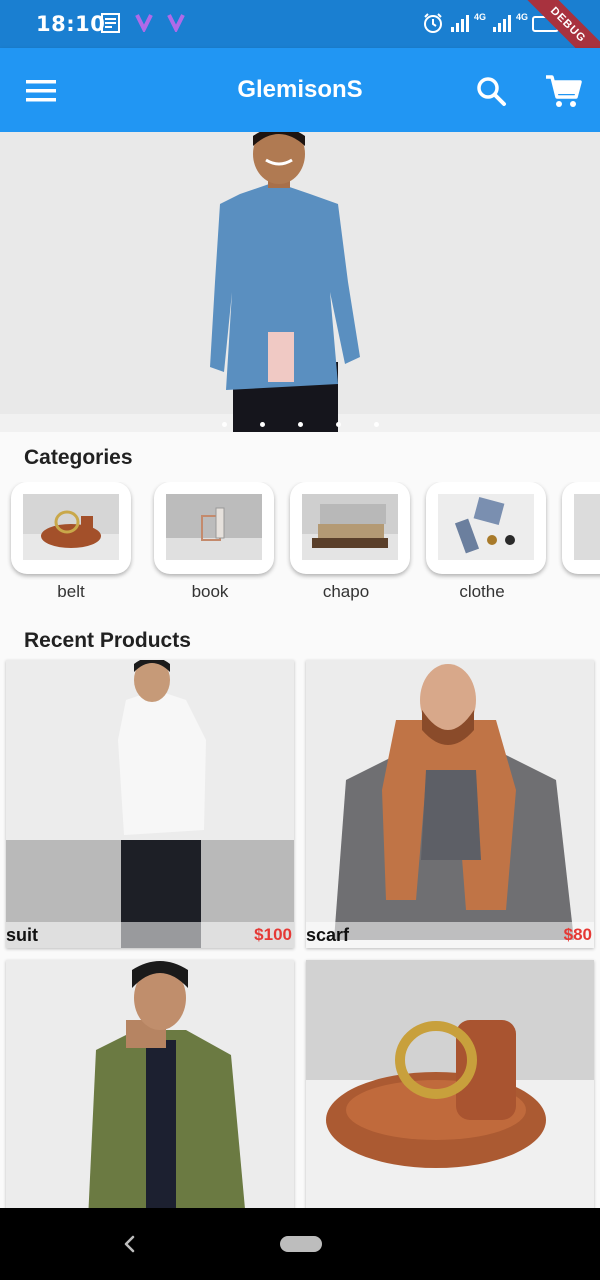 This screenshot has height=1280, width=600. What do you see at coordinates (22, 935) in the screenshot?
I see `product-name: suit` at bounding box center [22, 935].